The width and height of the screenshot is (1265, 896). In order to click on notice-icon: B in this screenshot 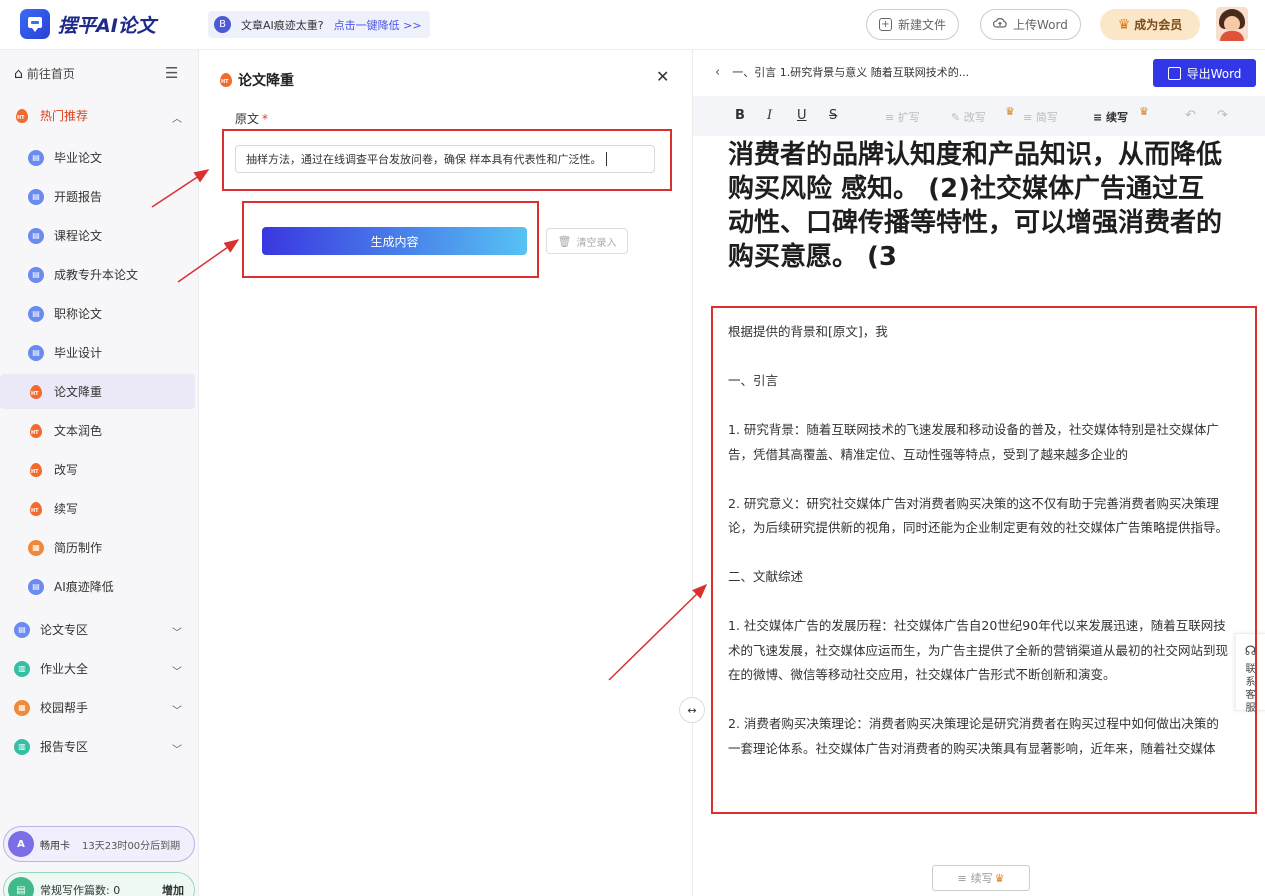, I will do `click(222, 24)`.